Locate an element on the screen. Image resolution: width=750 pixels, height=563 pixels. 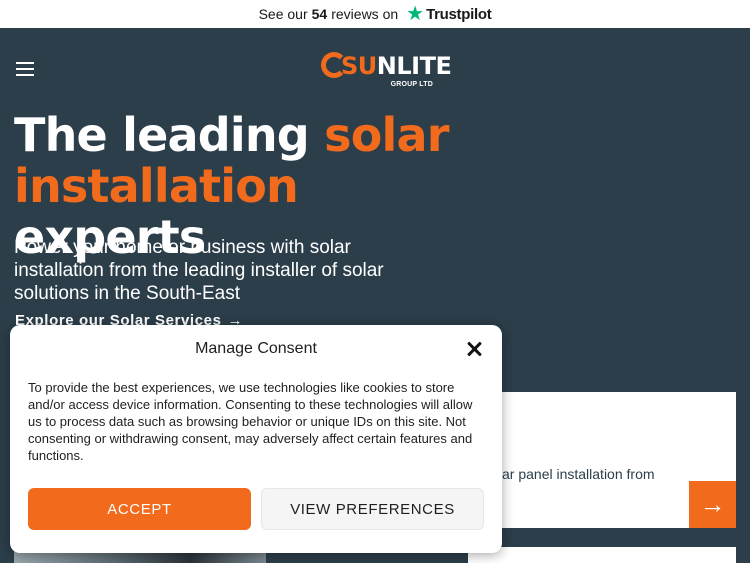
site-logo: SUNLITE GROUP LTD is located at coordinates (386, 72).